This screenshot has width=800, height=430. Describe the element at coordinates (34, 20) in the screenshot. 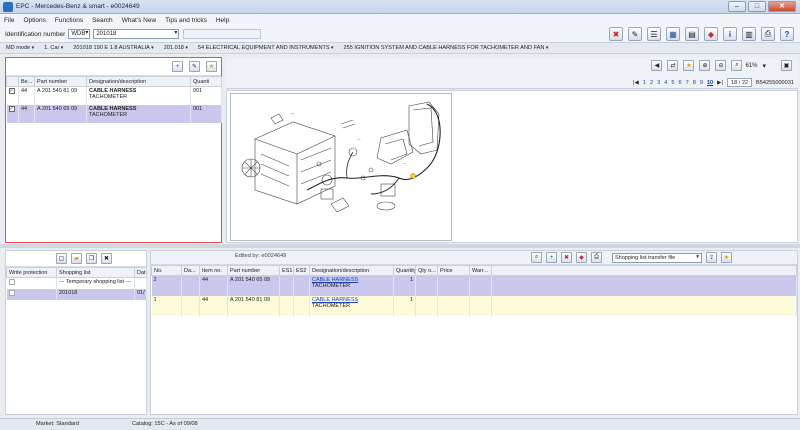

I see `menu-options: Options` at that location.